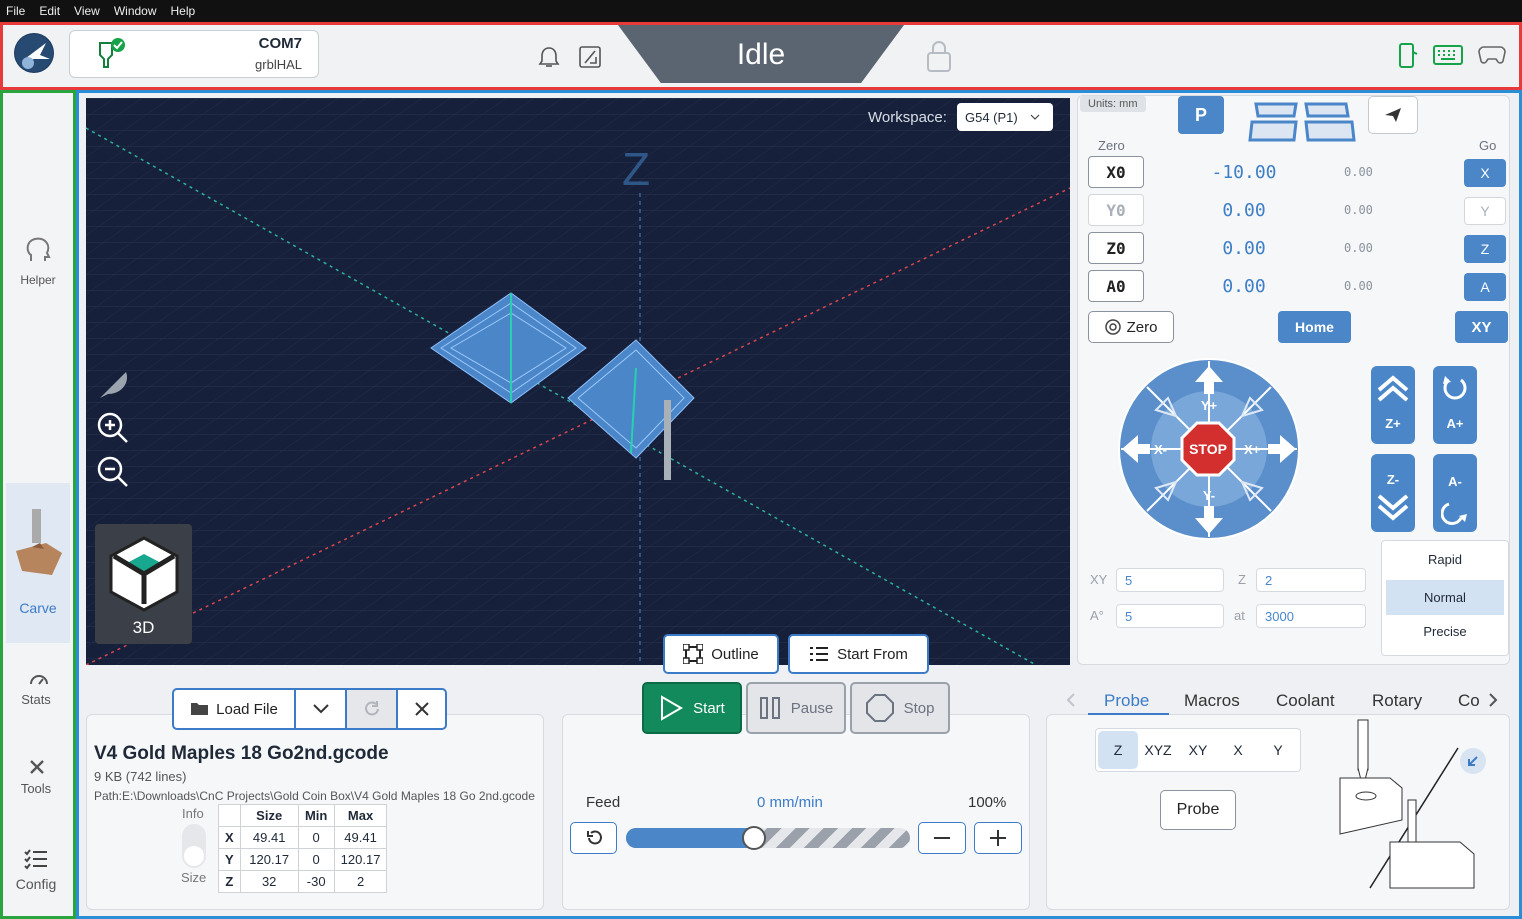 The width and height of the screenshot is (1522, 919). Describe the element at coordinates (1311, 580) in the screenshot. I see `jog-z-input: 2` at that location.